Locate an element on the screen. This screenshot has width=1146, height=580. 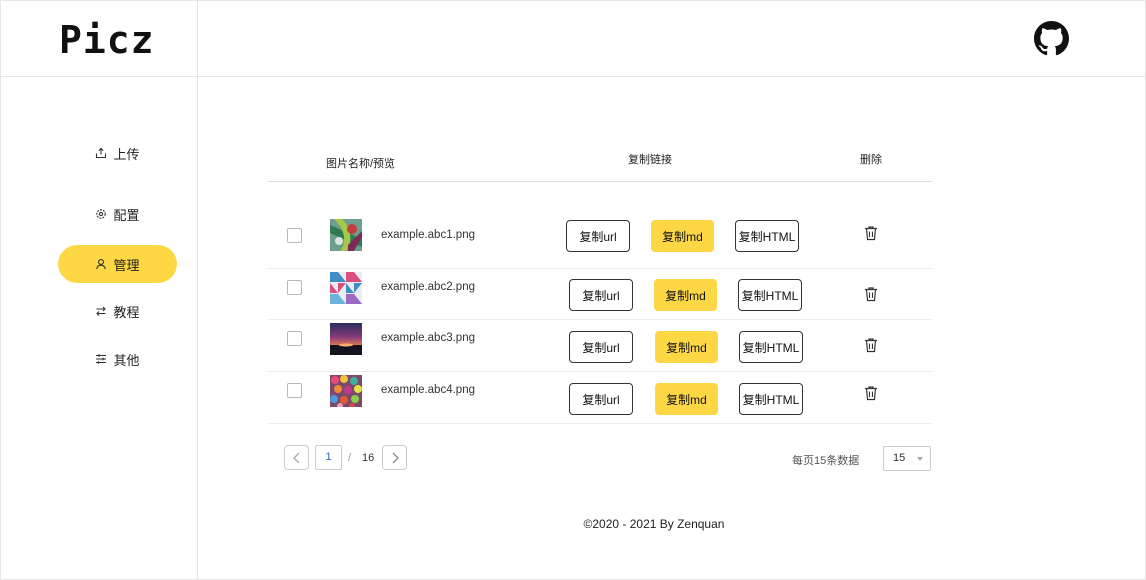
user-icon is located at coordinates (101, 264).